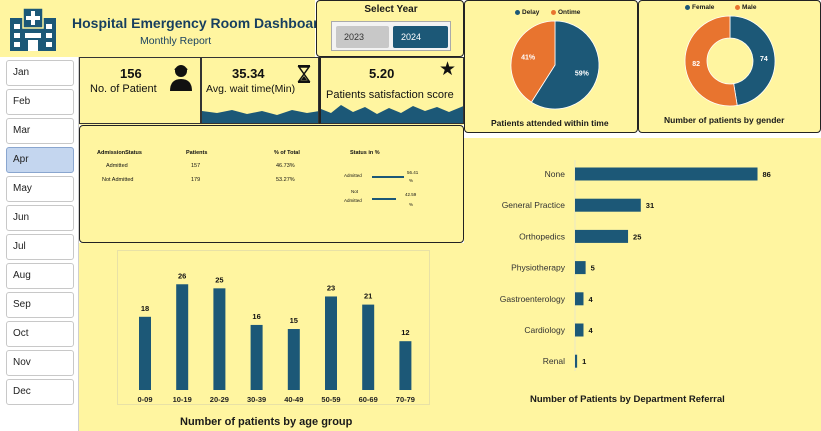 This screenshot has height=431, width=821. I want to click on age-chart-title: Number of patients by age group, so click(266, 422).